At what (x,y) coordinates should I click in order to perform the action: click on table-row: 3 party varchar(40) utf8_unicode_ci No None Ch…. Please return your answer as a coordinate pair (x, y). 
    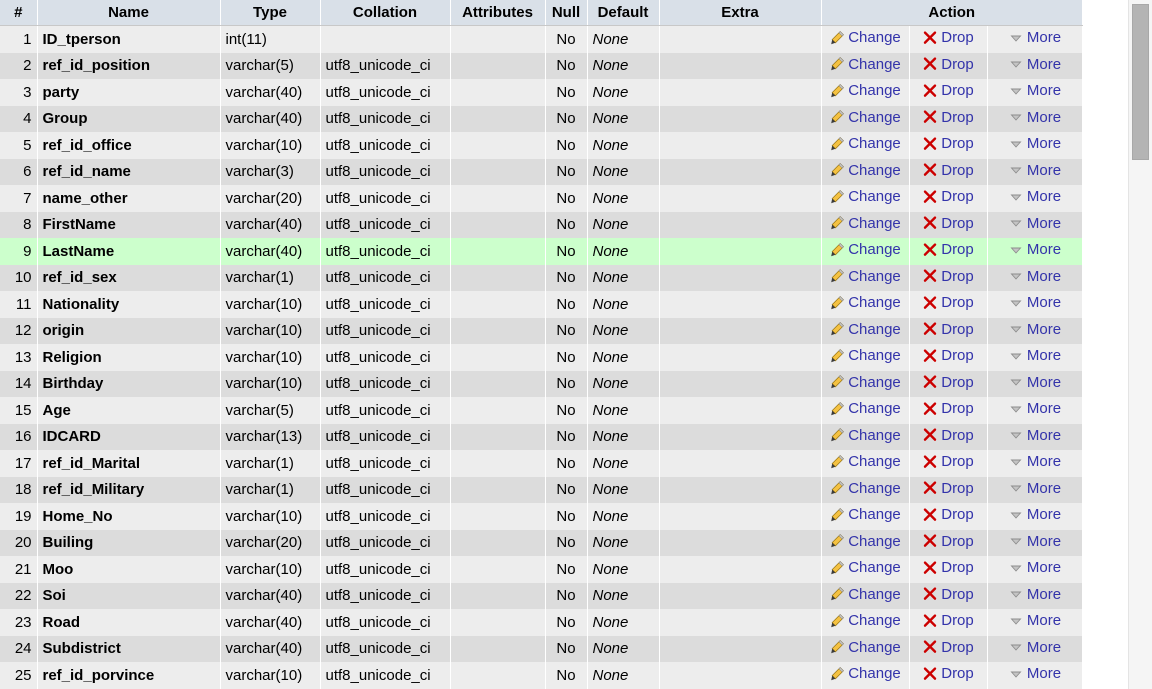
    Looking at the image, I should click on (541, 92).